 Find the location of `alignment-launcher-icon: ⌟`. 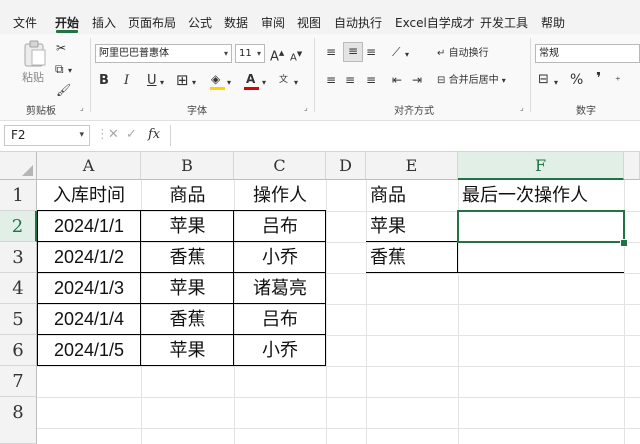

alignment-launcher-icon: ⌟ is located at coordinates (522, 107).